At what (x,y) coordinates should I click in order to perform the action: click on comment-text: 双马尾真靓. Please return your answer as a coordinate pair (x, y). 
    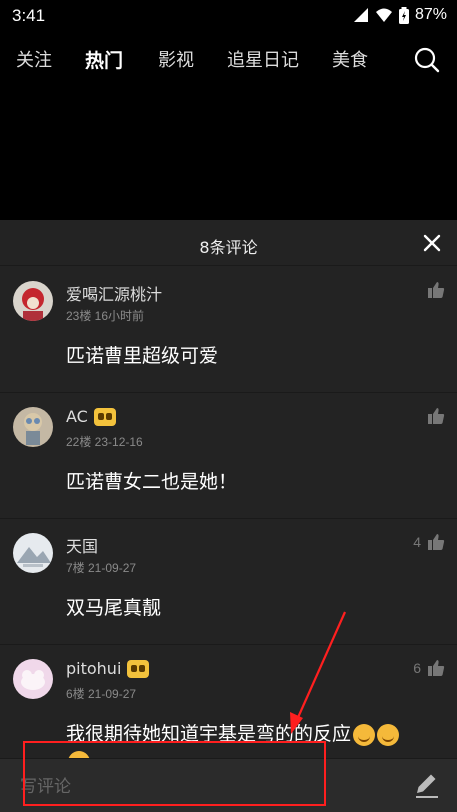
    Looking at the image, I should click on (114, 608).